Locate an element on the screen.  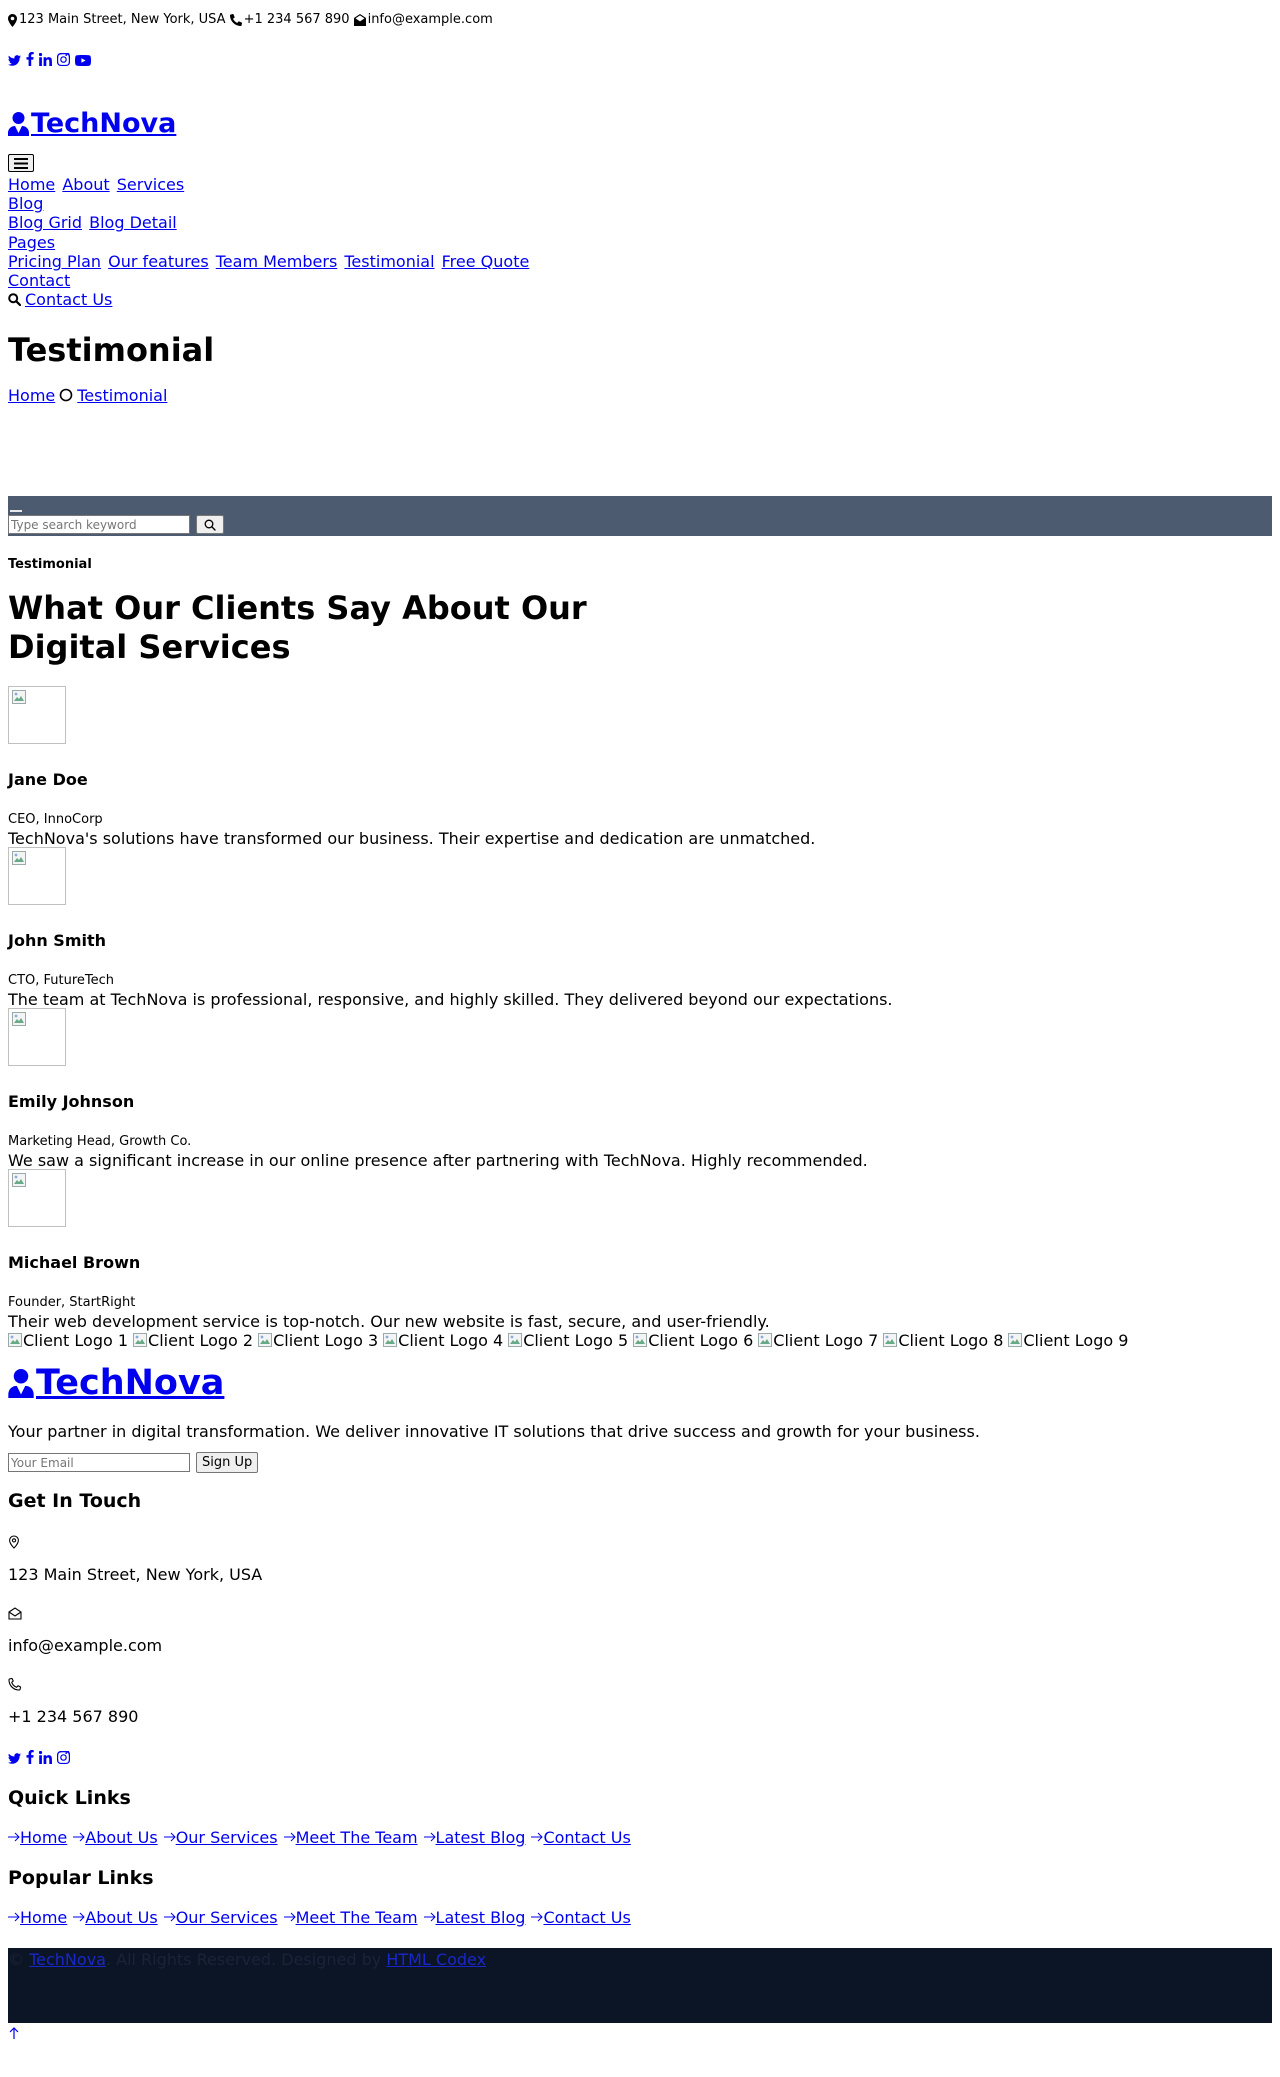
facebook-icon is located at coordinates (30, 59).